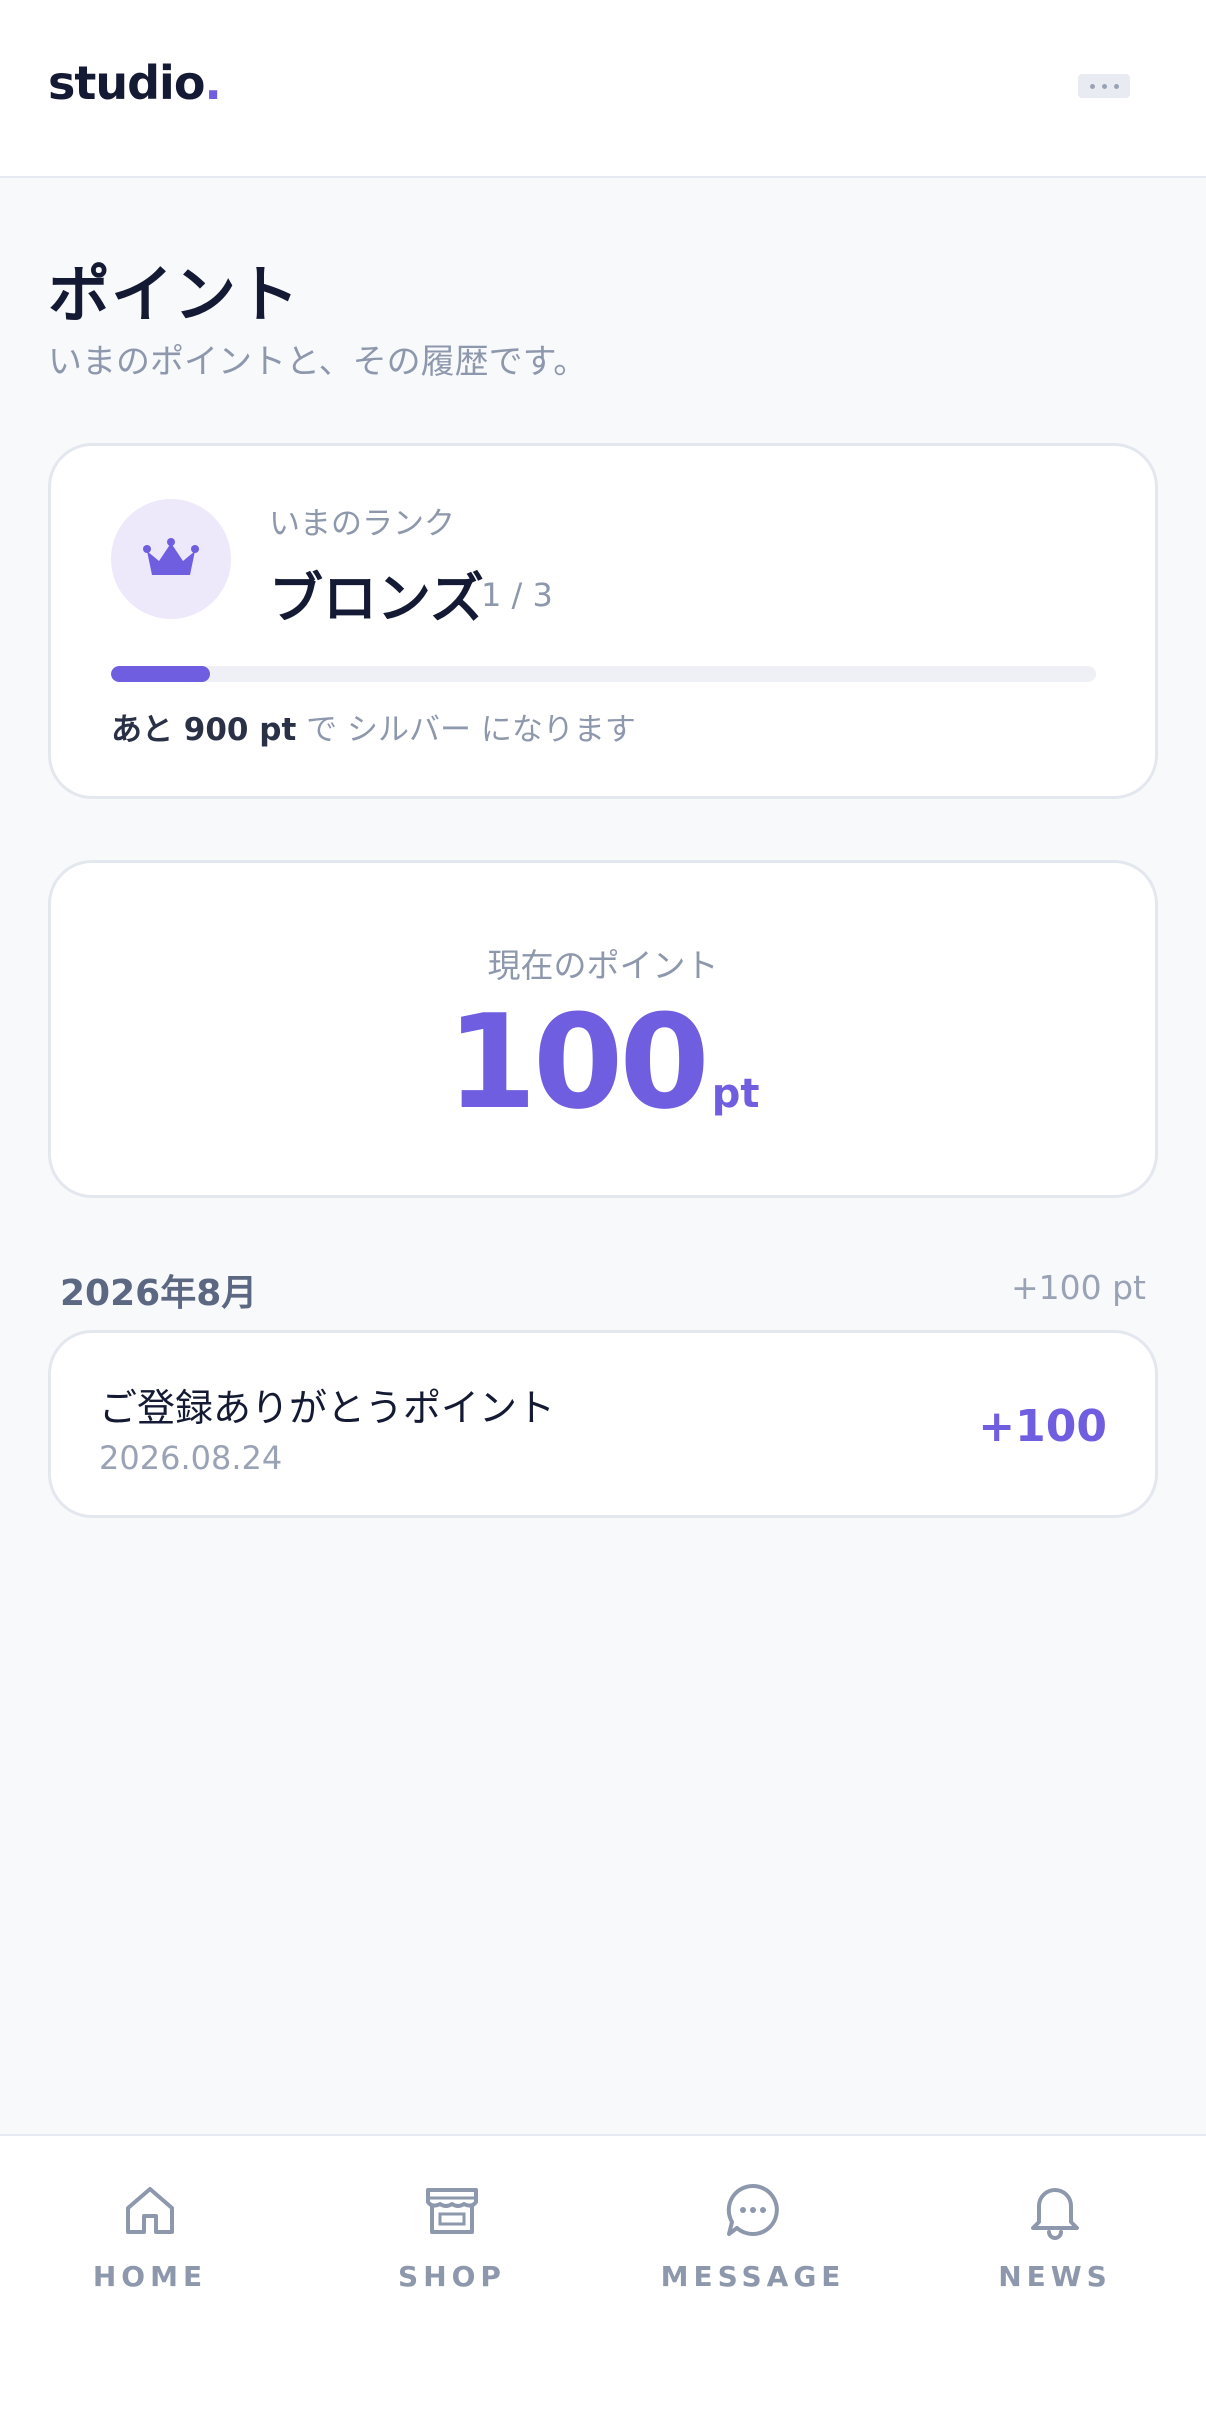 The image size is (1206, 2432). Describe the element at coordinates (1055, 2214) in the screenshot. I see `bell-icon` at that location.